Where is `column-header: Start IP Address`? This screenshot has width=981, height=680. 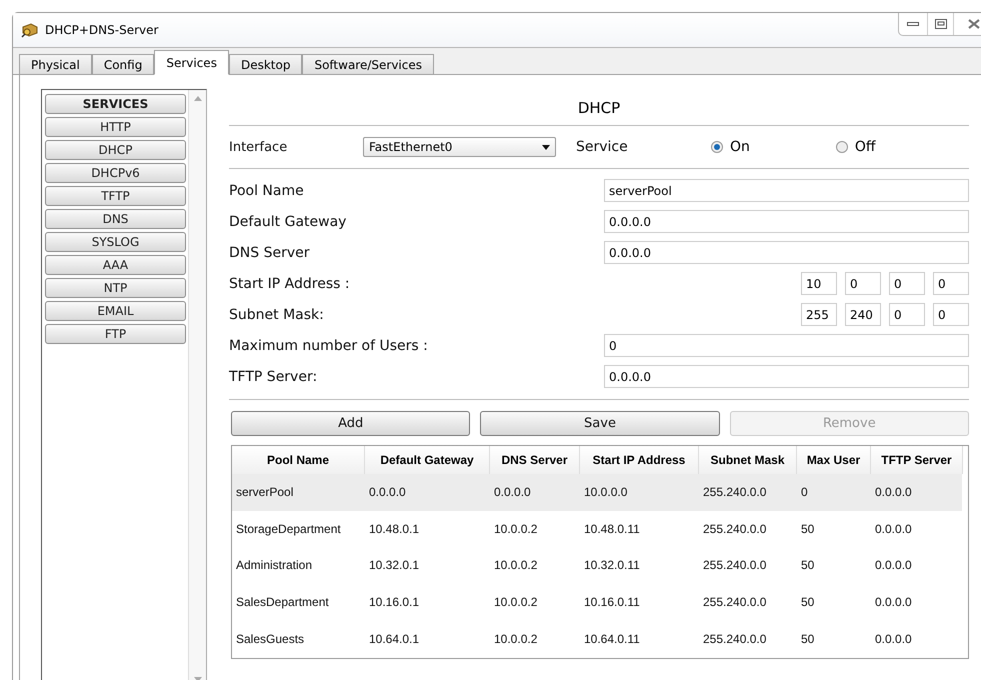
column-header: Start IP Address is located at coordinates (639, 460).